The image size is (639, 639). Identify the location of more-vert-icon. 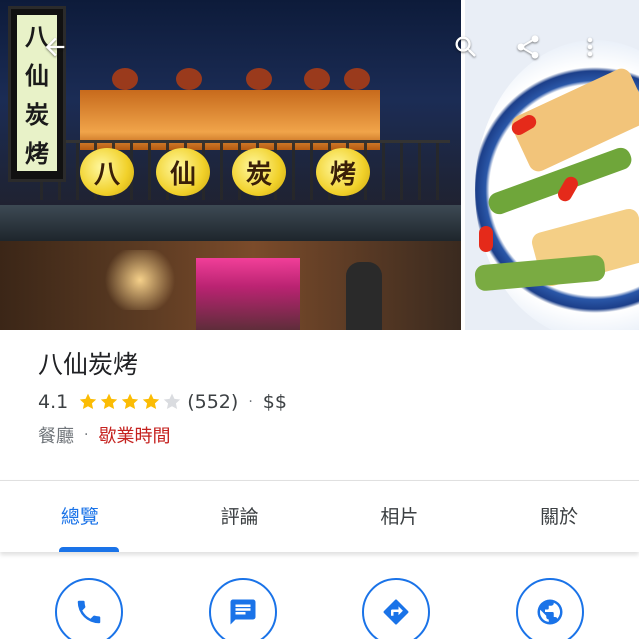
(590, 47).